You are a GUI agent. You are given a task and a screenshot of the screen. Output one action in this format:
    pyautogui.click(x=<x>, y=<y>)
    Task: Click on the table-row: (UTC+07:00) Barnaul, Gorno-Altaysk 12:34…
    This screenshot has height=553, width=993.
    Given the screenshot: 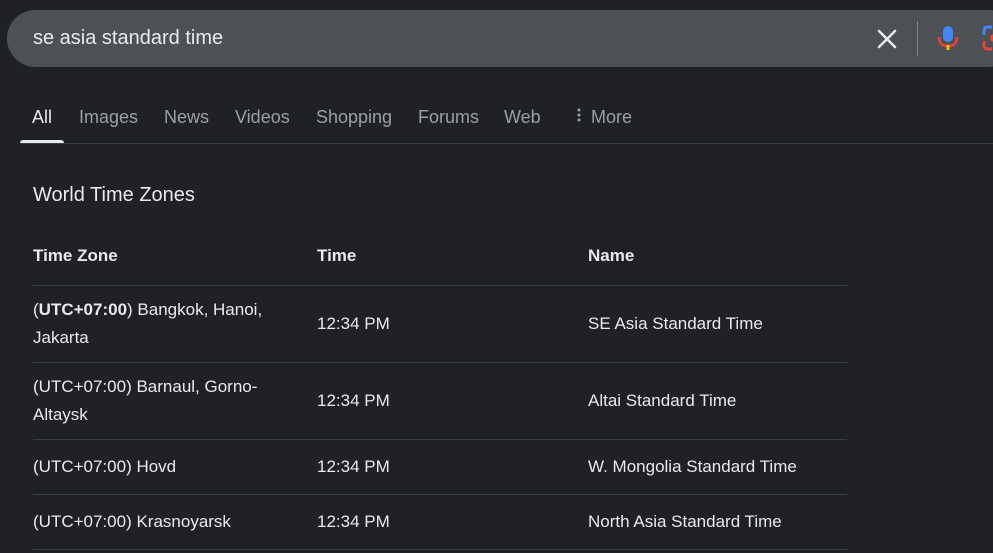 What is the action you would take?
    pyautogui.click(x=440, y=401)
    